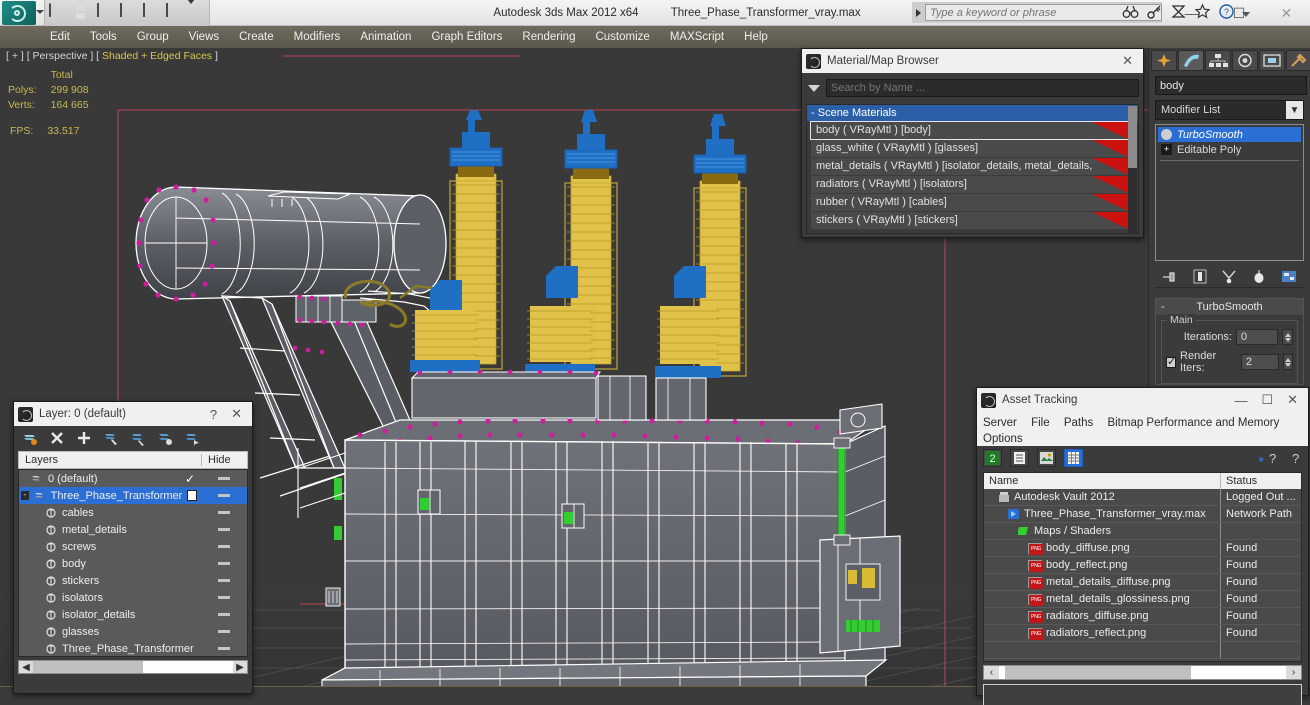  I want to click on asset-tracking-titlebar: Asset Tracking — ☐ ✕, so click(1142, 400).